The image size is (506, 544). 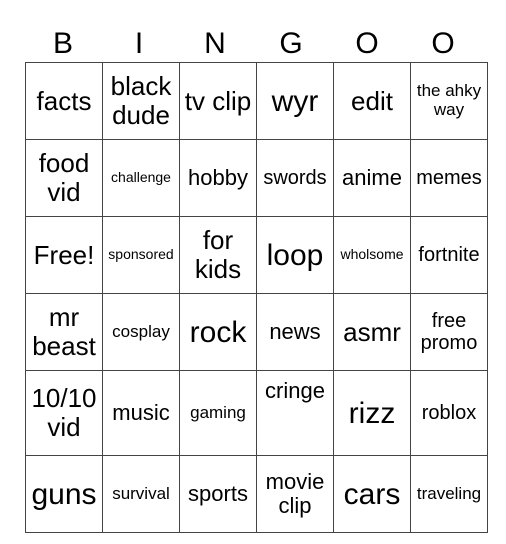 What do you see at coordinates (372, 494) in the screenshot?
I see `bingo-cell: cars` at bounding box center [372, 494].